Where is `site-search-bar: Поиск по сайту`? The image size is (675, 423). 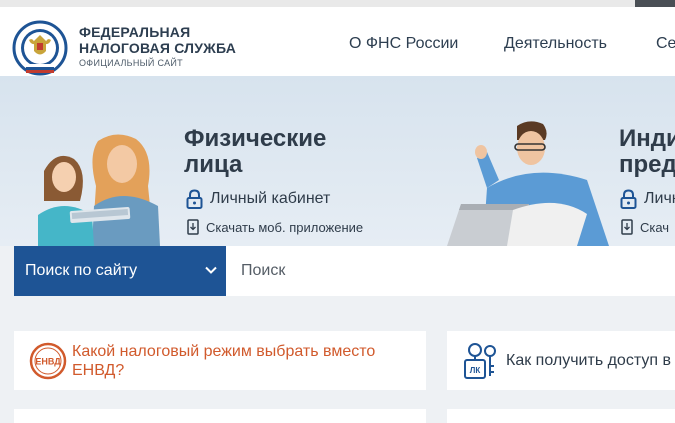
site-search-bar: Поиск по сайту is located at coordinates (344, 271).